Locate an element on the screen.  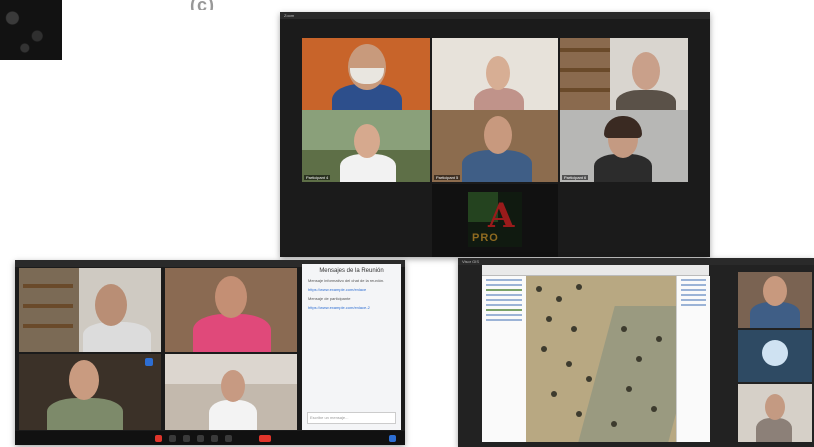
cropped-map-image is located at coordinates (31, 30).